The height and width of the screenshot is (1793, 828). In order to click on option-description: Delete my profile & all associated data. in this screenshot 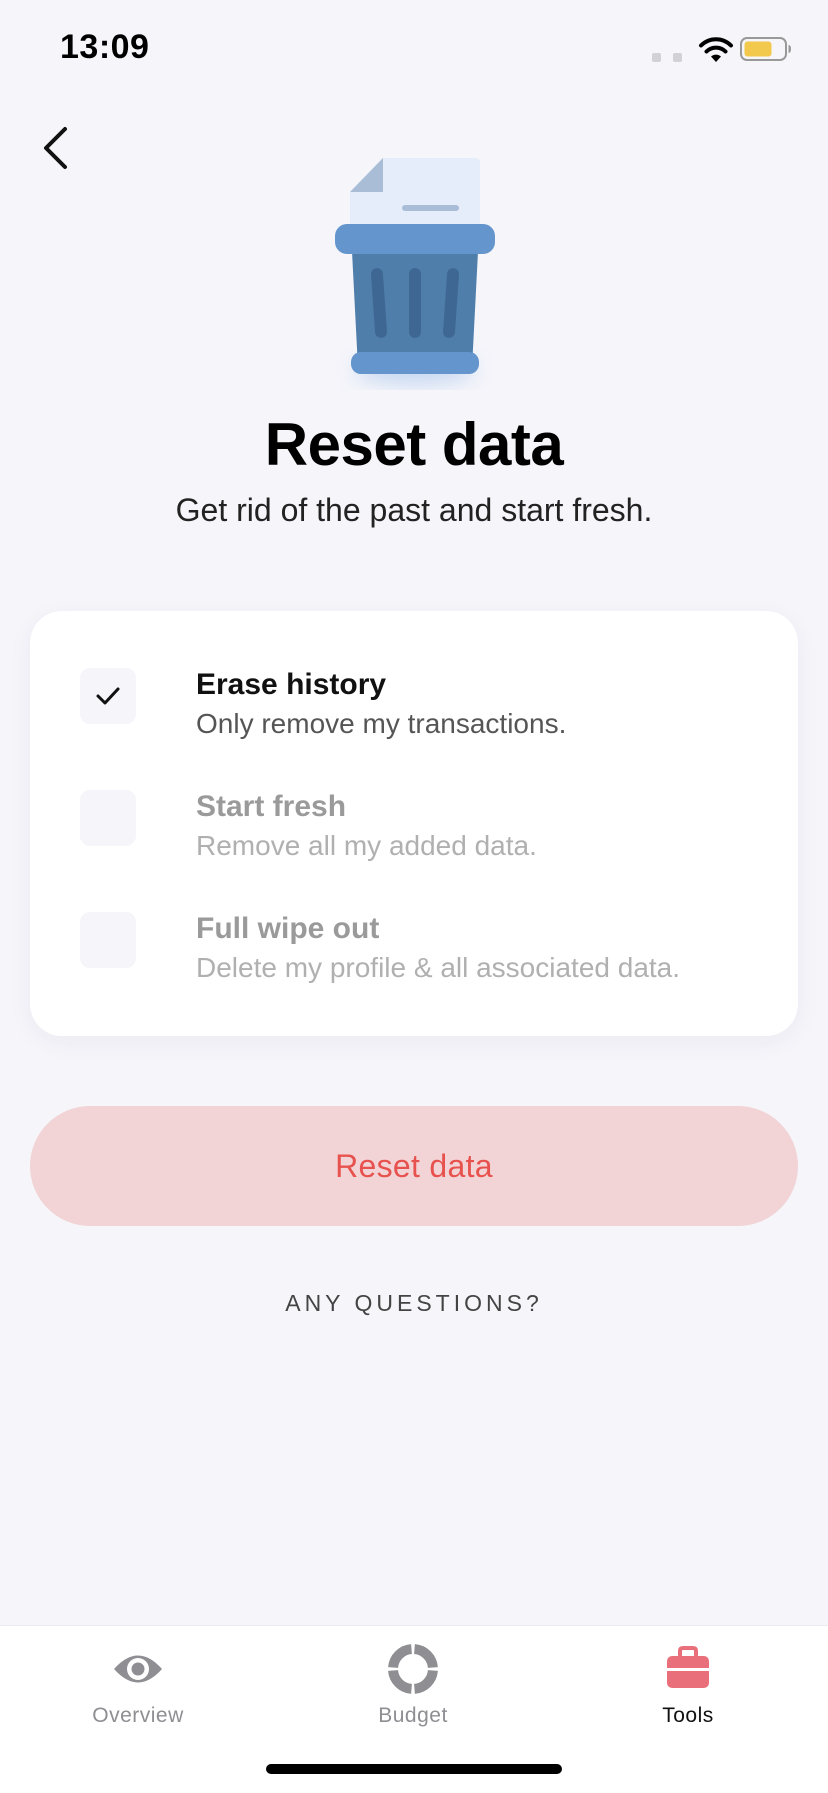, I will do `click(438, 967)`.